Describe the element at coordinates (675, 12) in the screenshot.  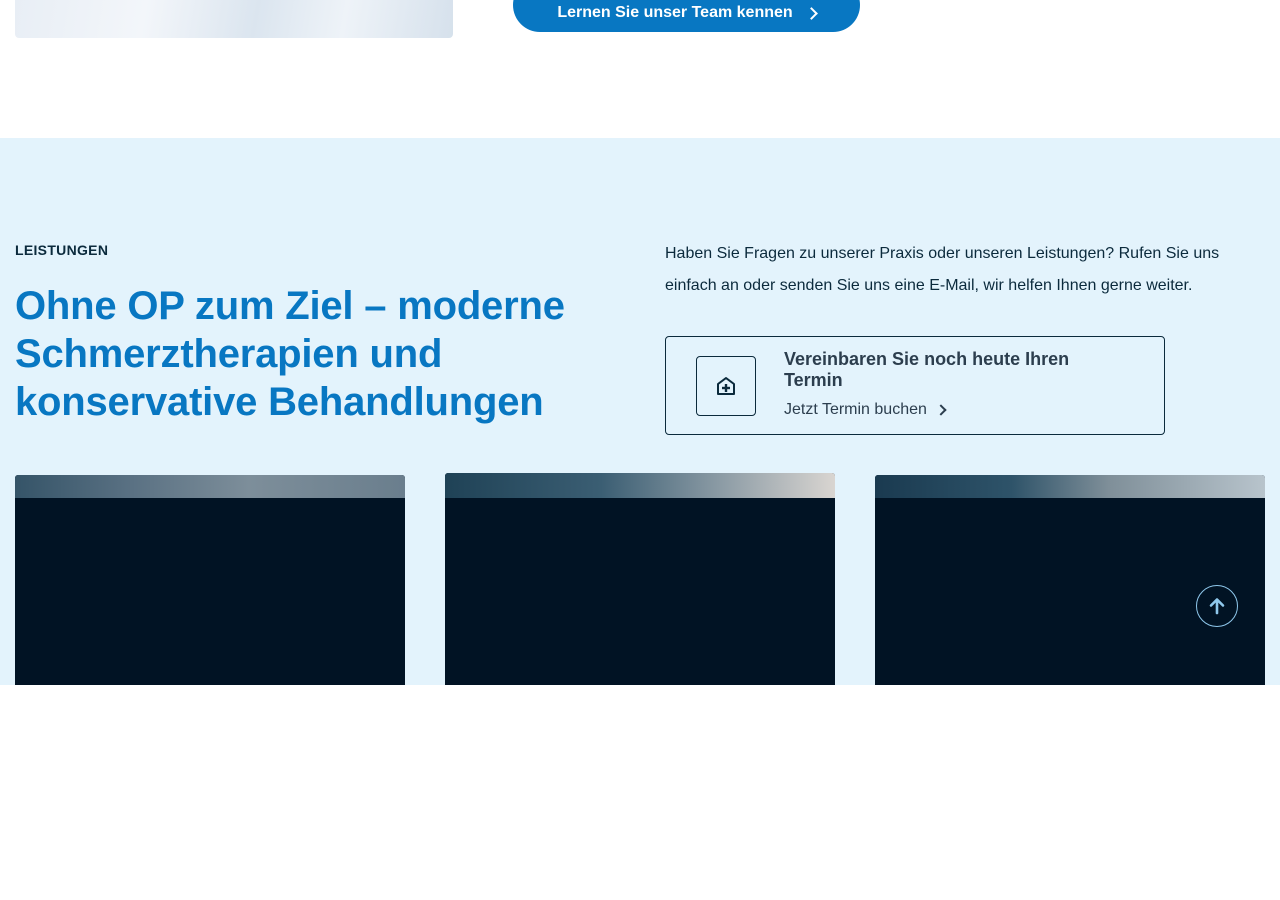
I see `meet-team-button-label: Lernen Sie unser Team kennen` at that location.